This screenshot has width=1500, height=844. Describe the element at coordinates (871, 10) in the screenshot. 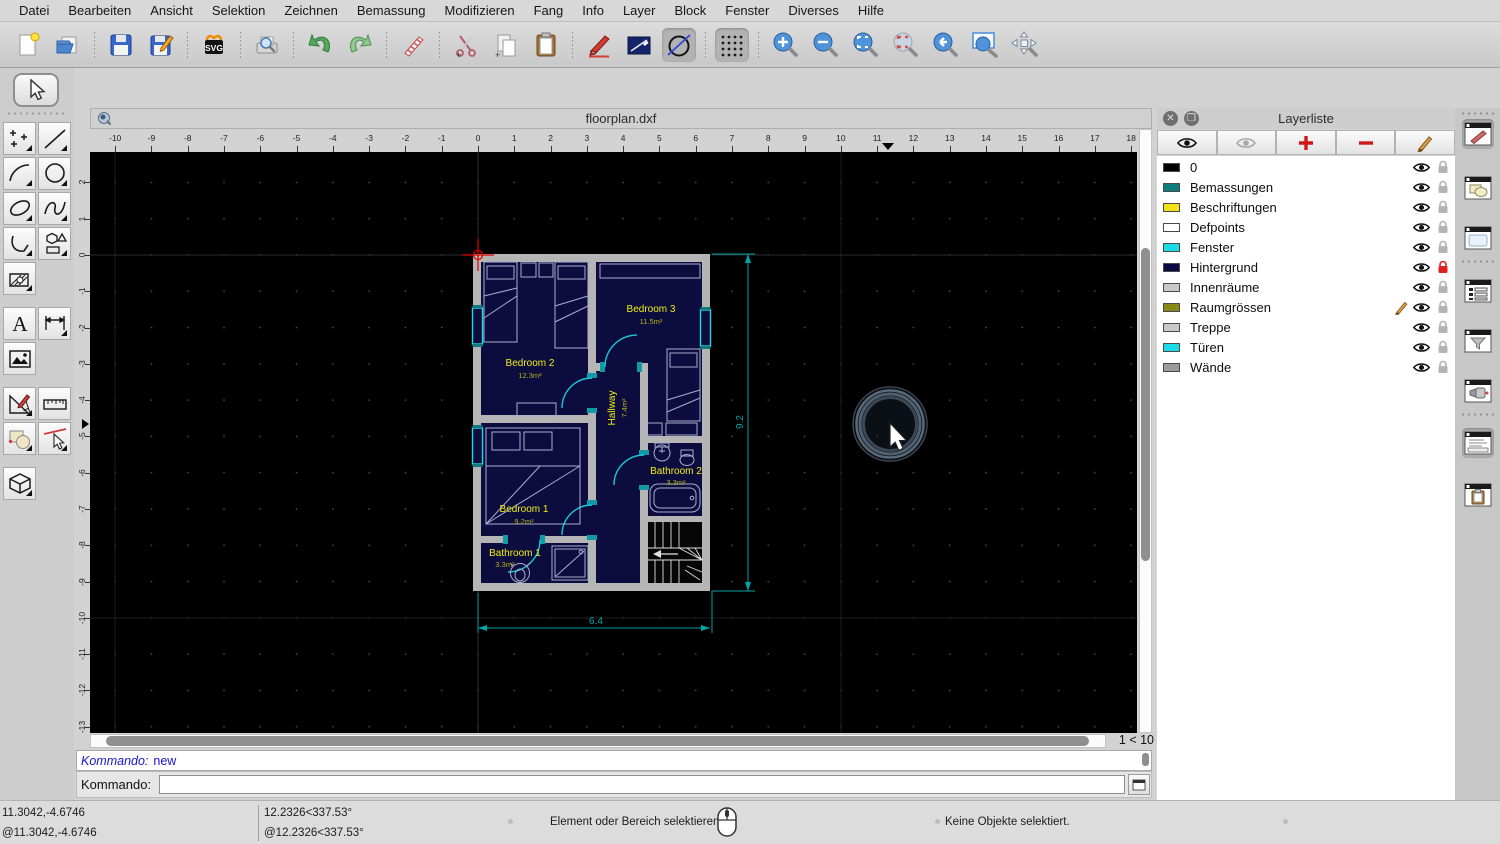

I see `menu-item-hilfe: Hilfe` at that location.